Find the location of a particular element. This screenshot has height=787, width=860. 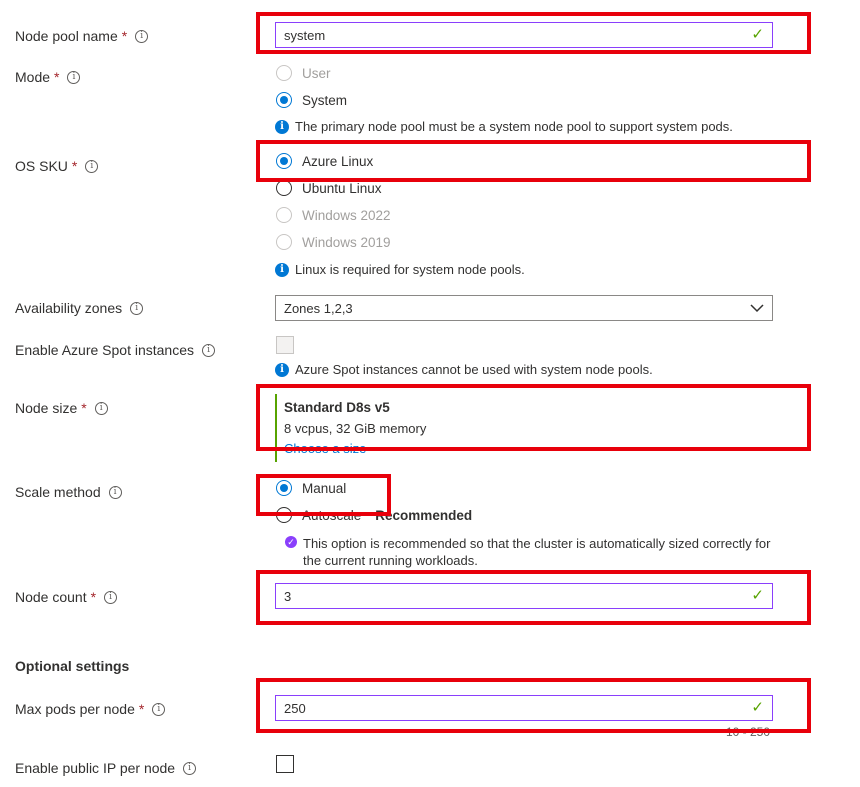

public-ip-label: Enable public IP per node i is located at coordinates (106, 768).